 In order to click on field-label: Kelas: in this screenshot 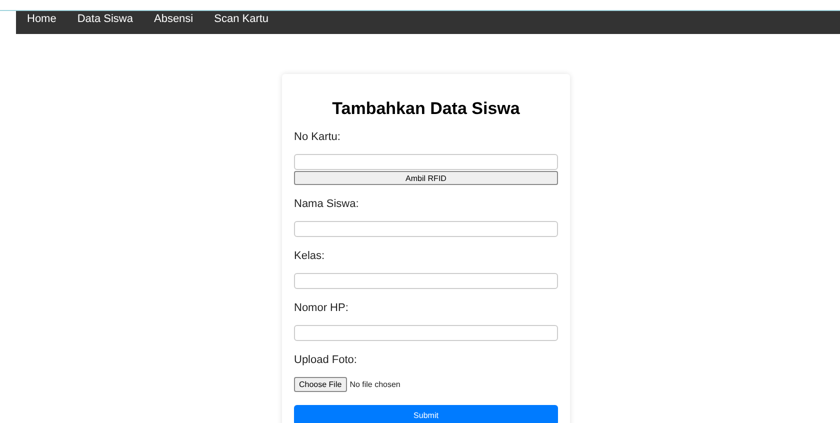, I will do `click(310, 256)`.